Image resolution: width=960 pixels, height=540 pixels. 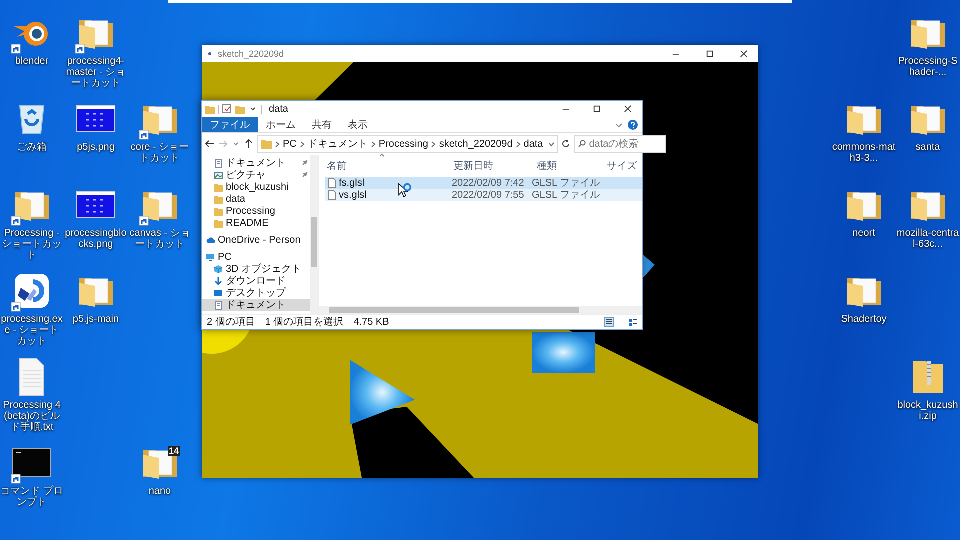 What do you see at coordinates (210, 144) in the screenshot?
I see `back-arrow-icon` at bounding box center [210, 144].